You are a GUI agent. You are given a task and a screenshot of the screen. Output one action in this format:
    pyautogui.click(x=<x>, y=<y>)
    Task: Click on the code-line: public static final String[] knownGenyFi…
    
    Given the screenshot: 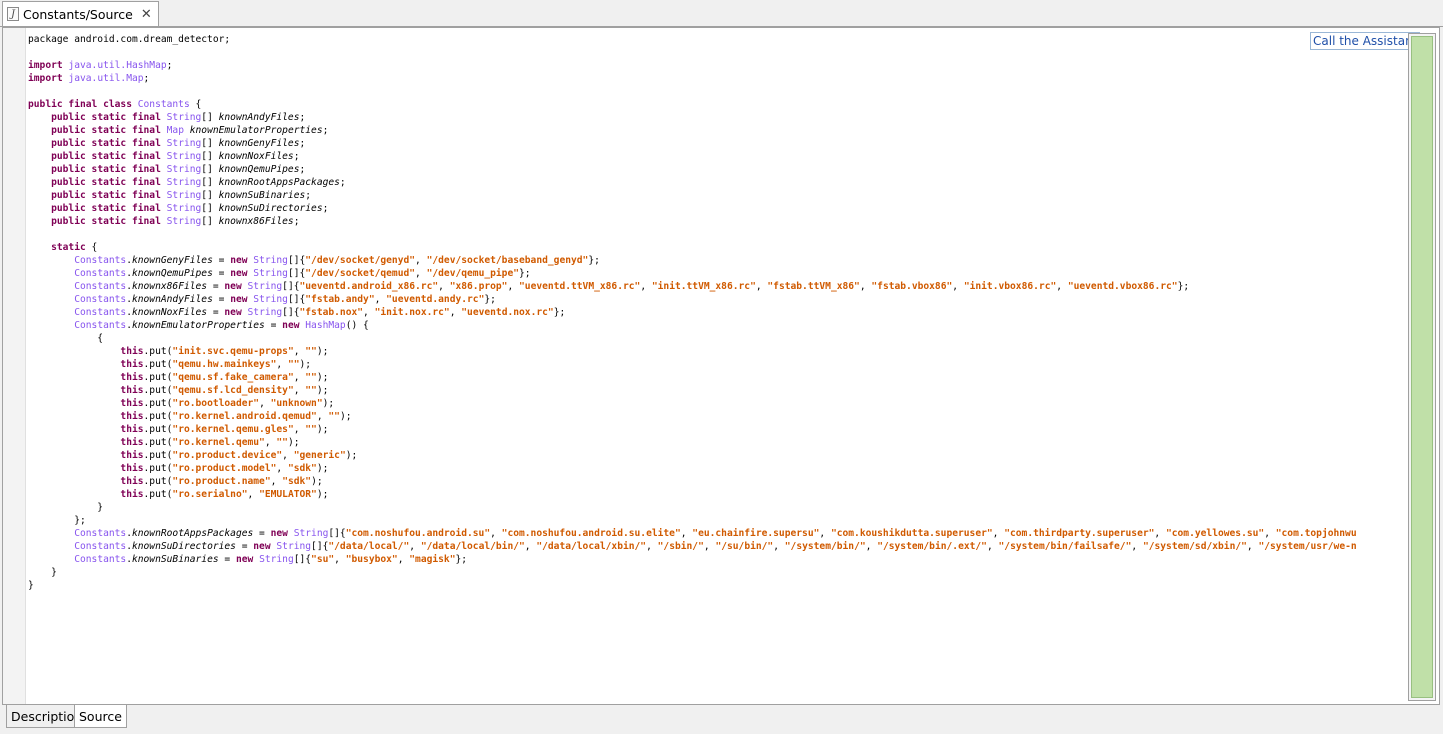 What is the action you would take?
    pyautogui.click(x=717, y=143)
    